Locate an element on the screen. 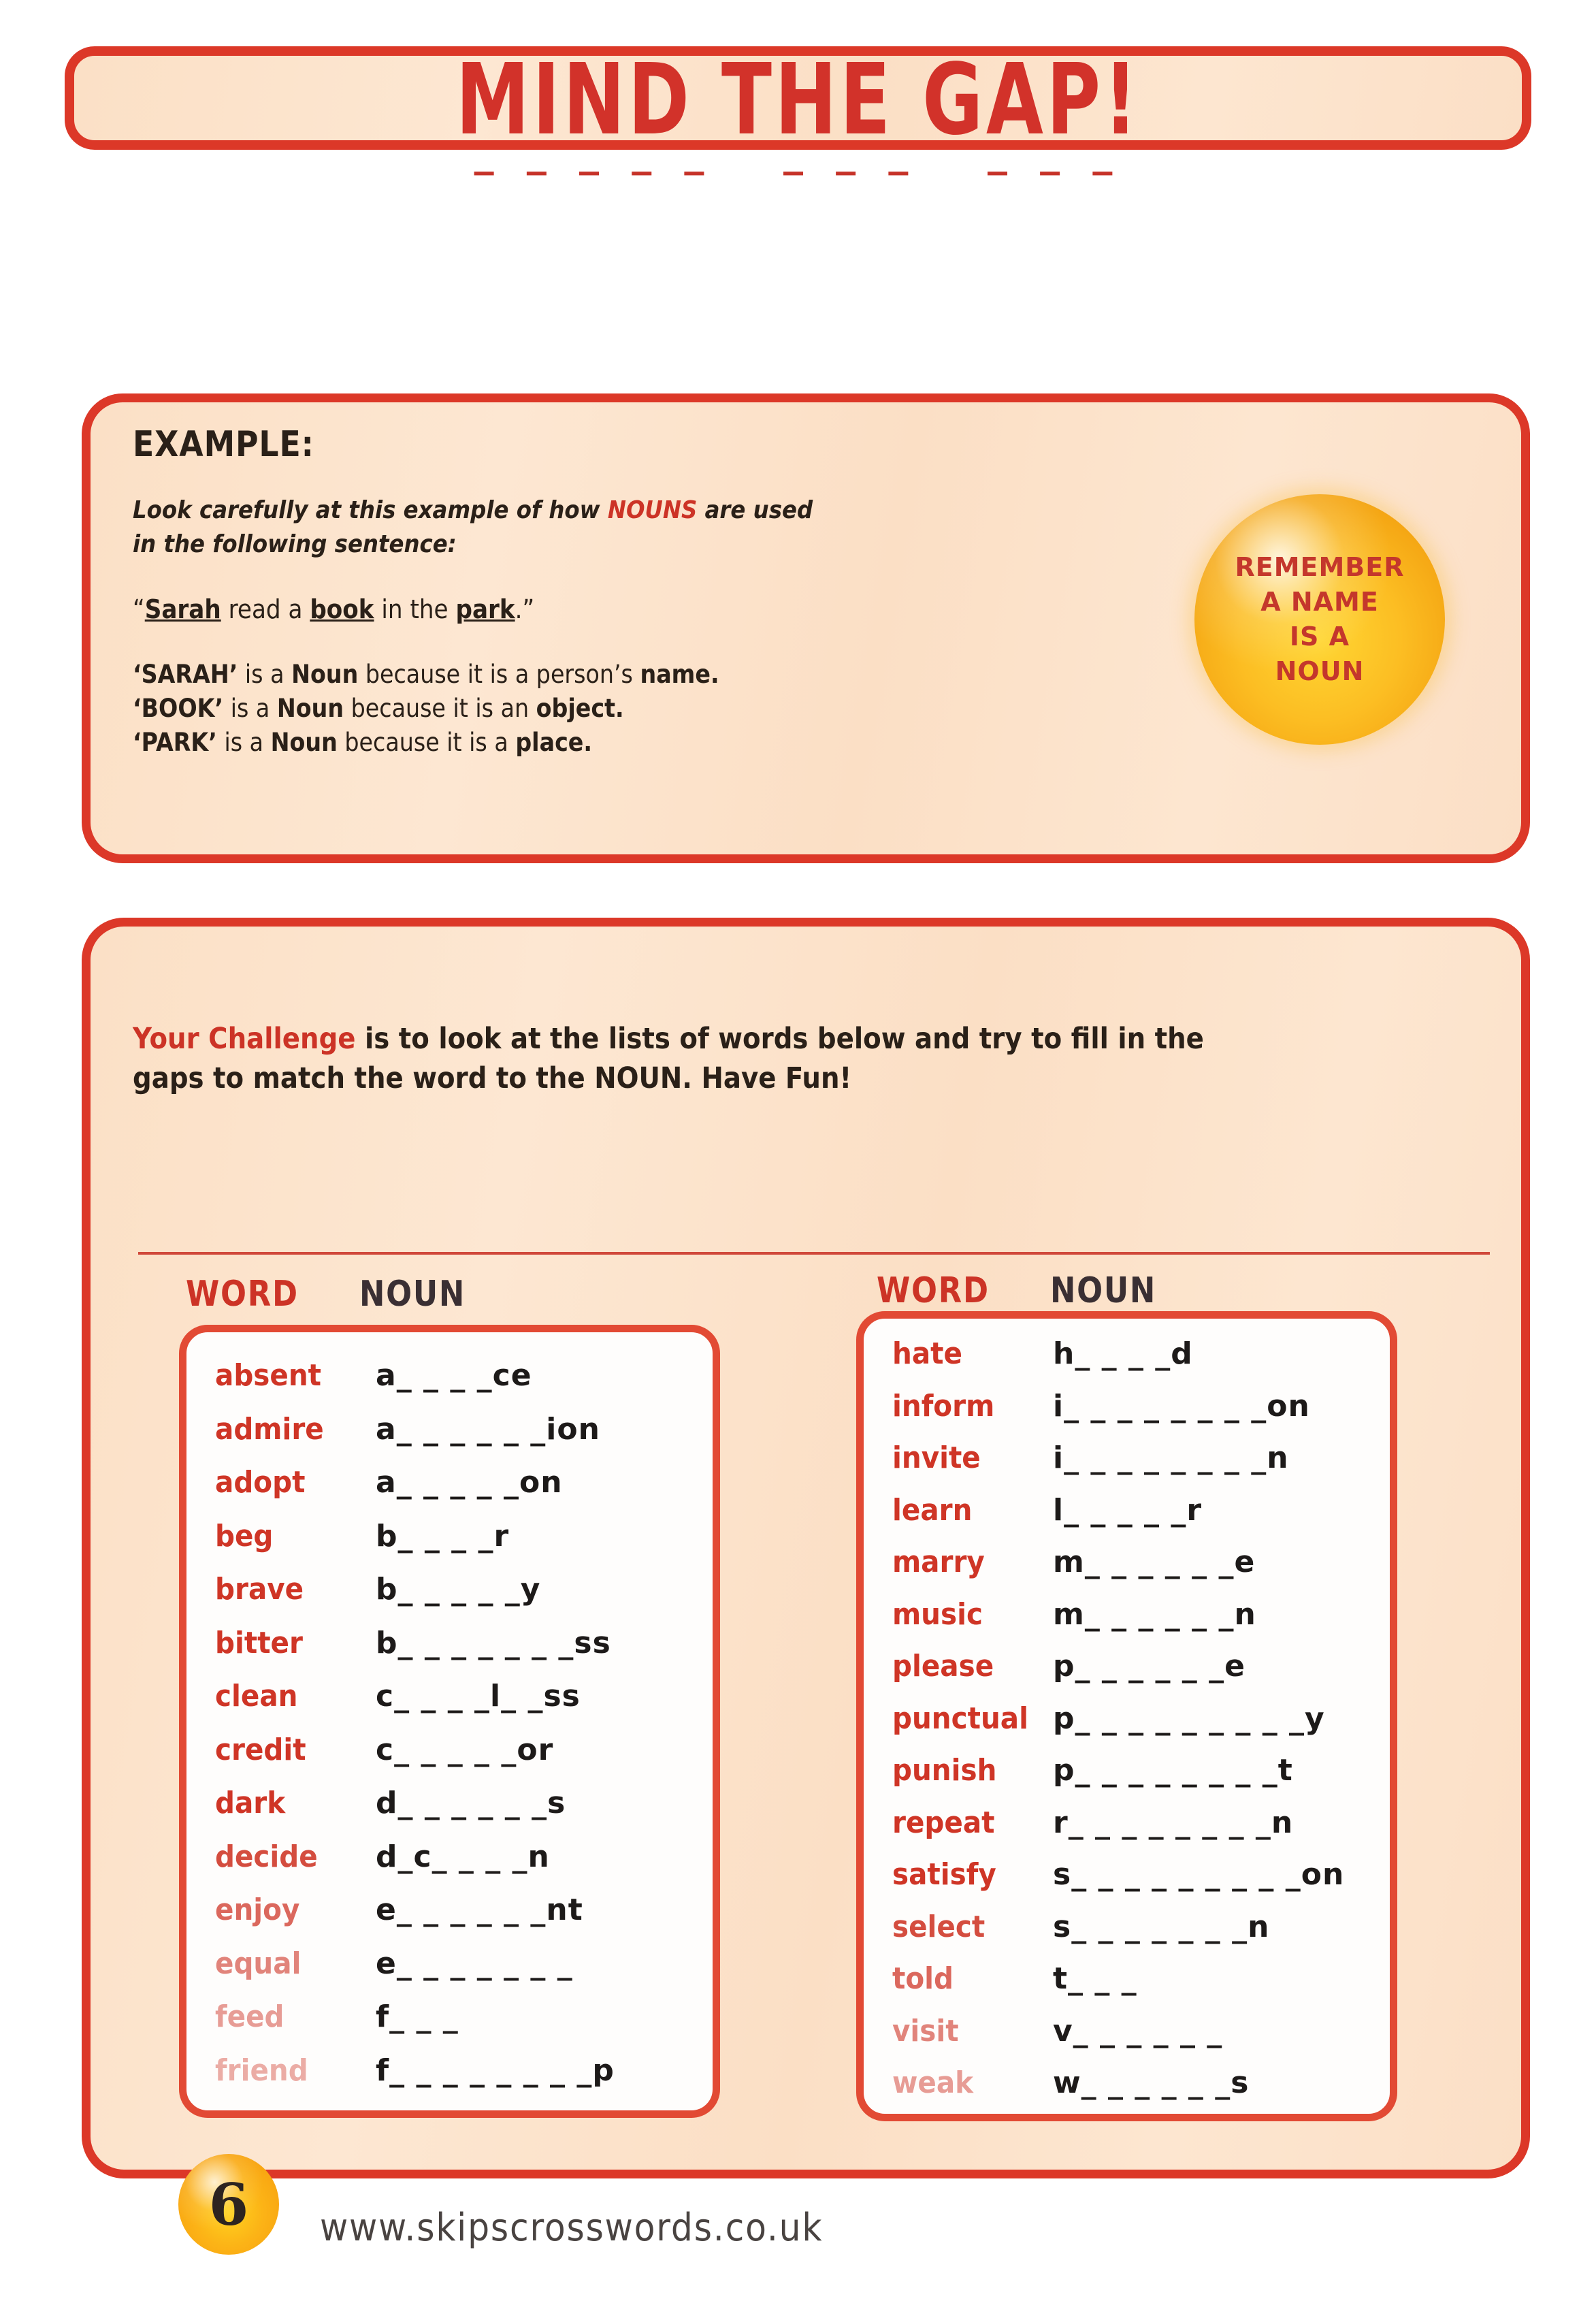  noun-gap-pattern: h_ _ _ _d is located at coordinates (1123, 1353).